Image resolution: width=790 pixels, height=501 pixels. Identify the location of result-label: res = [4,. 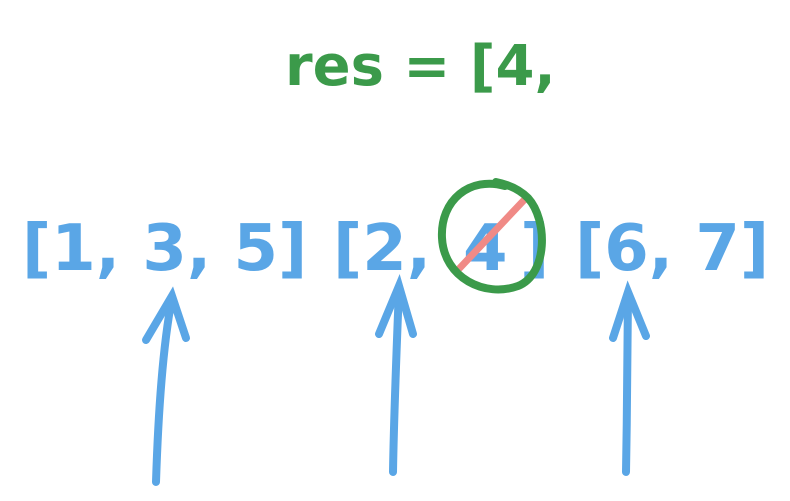
(420, 66).